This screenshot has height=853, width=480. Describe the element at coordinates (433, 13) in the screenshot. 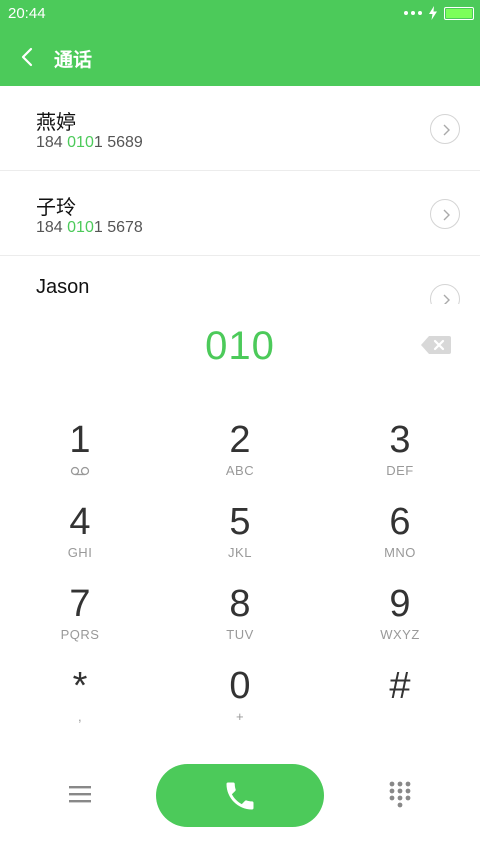

I see `charging-icon` at that location.